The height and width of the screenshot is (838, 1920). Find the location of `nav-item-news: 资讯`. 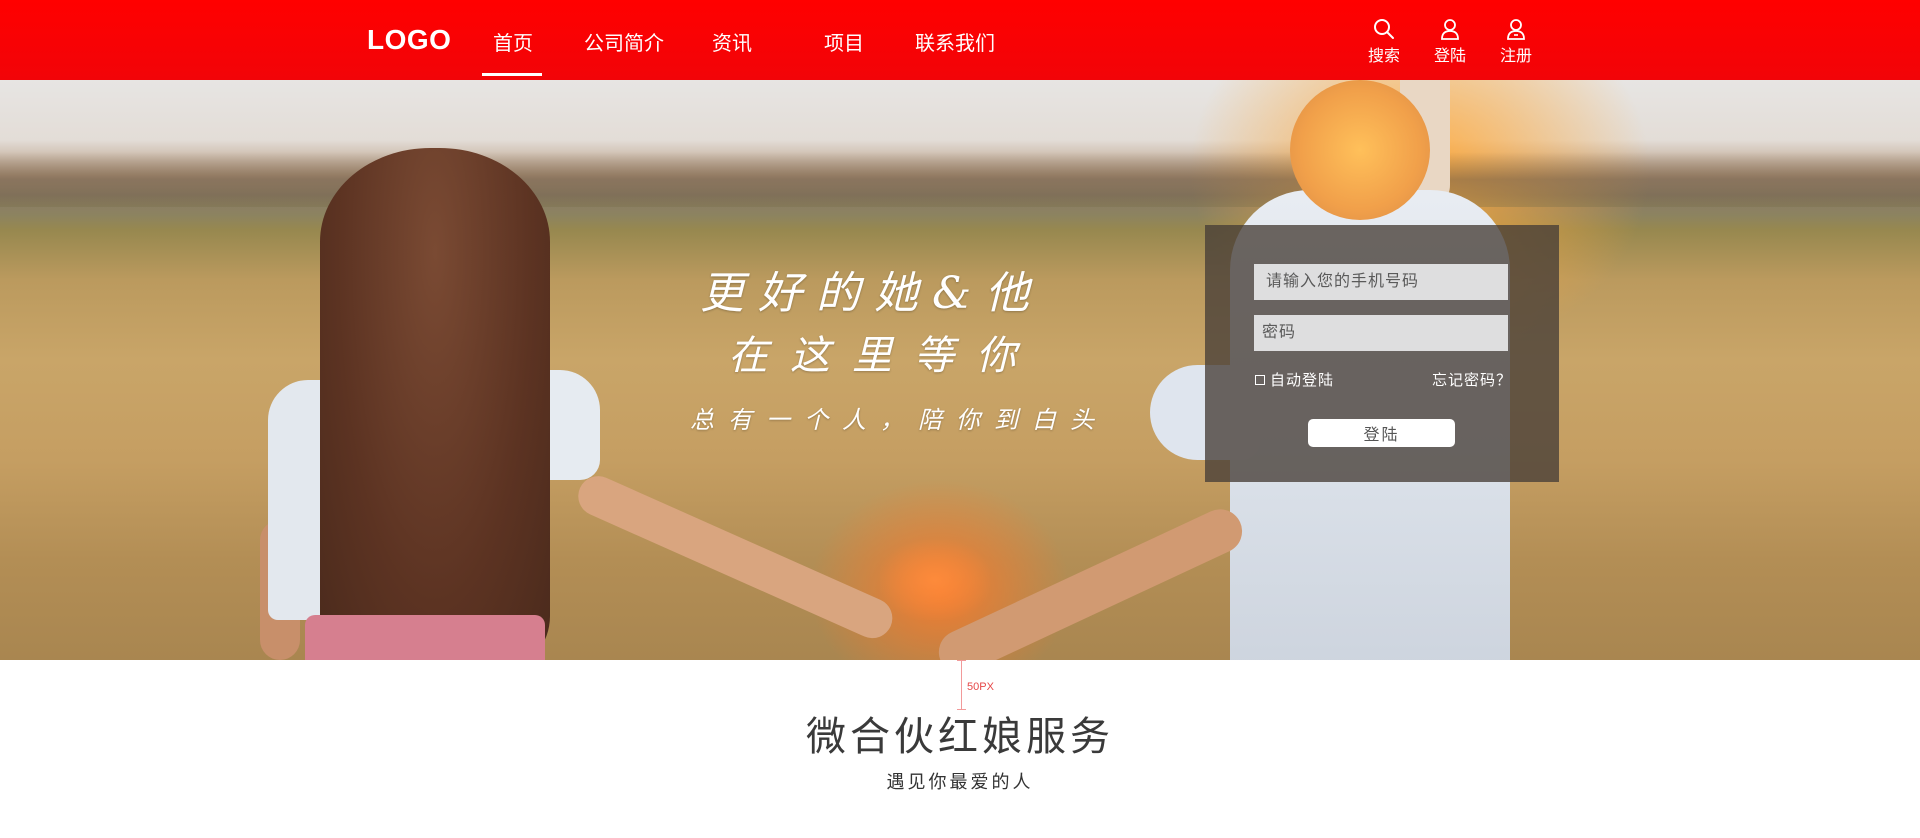

nav-item-news: 资讯 is located at coordinates (732, 41).